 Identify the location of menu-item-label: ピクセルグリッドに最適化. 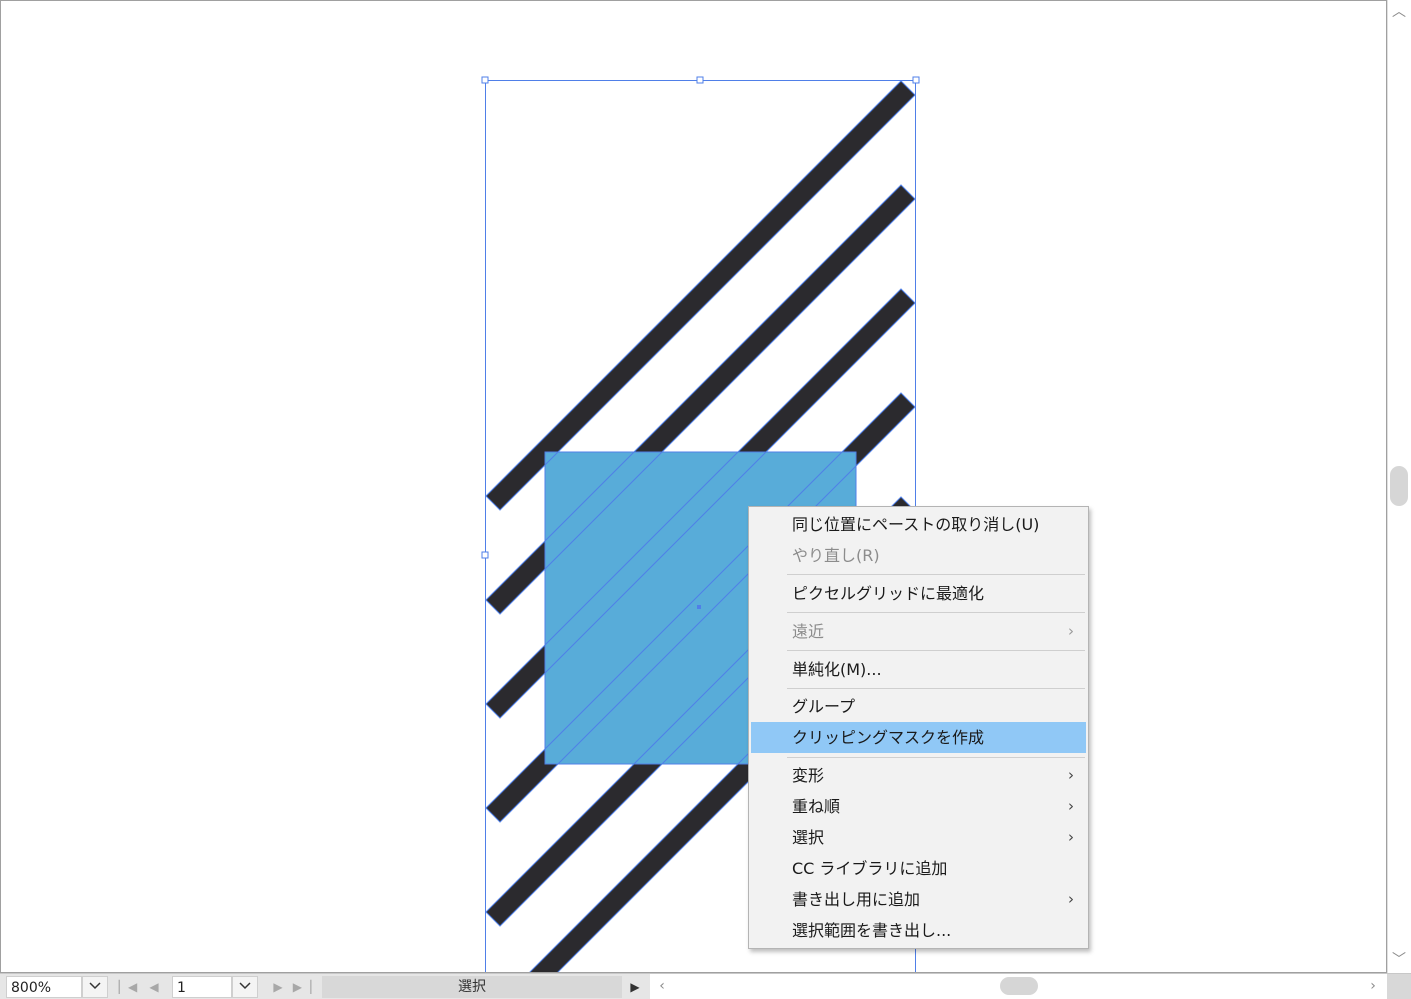
(888, 593).